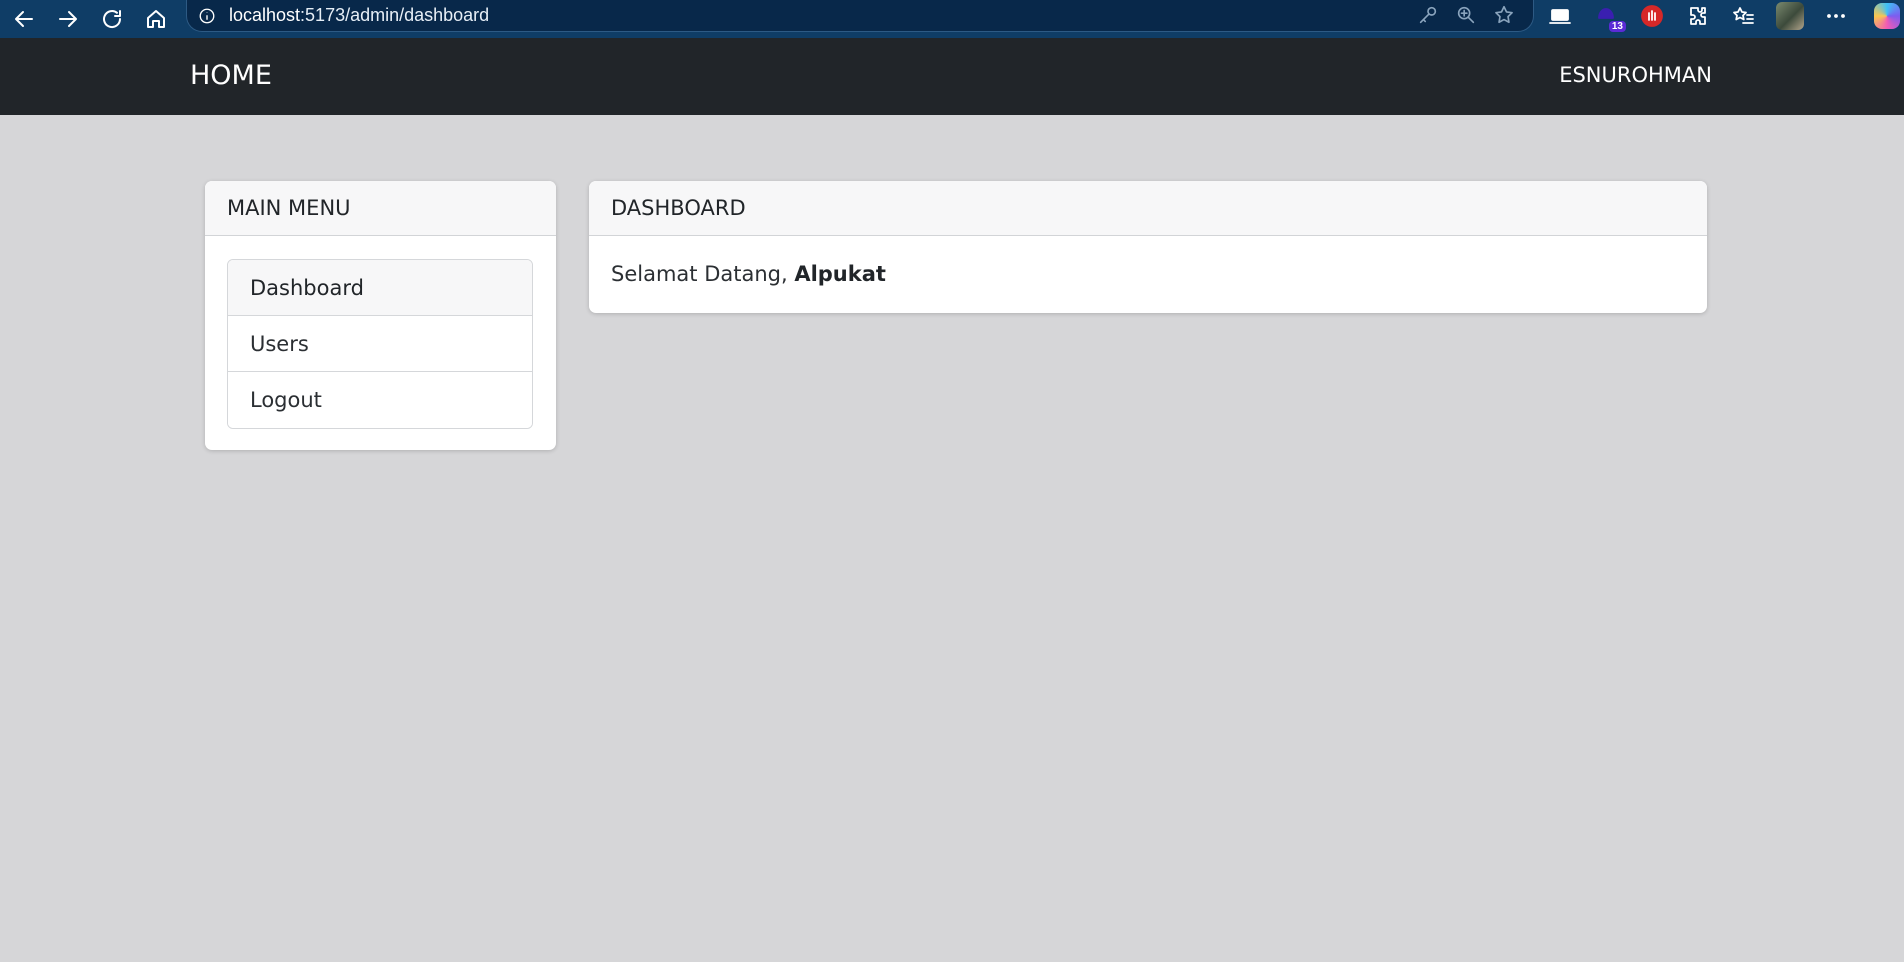 The width and height of the screenshot is (1904, 962). What do you see at coordinates (207, 16) in the screenshot?
I see `site-info-icon` at bounding box center [207, 16].